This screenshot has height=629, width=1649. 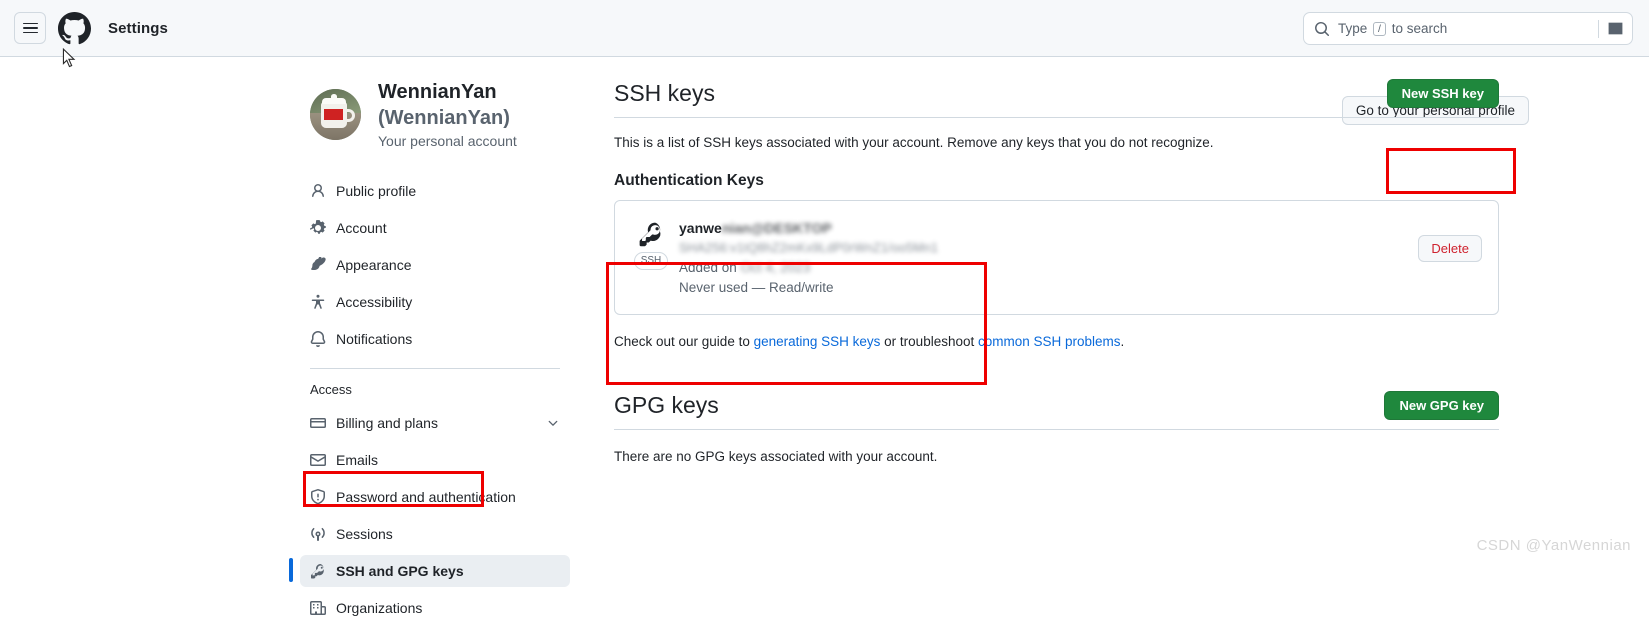 I want to click on github-mark-icon, so click(x=74, y=28).